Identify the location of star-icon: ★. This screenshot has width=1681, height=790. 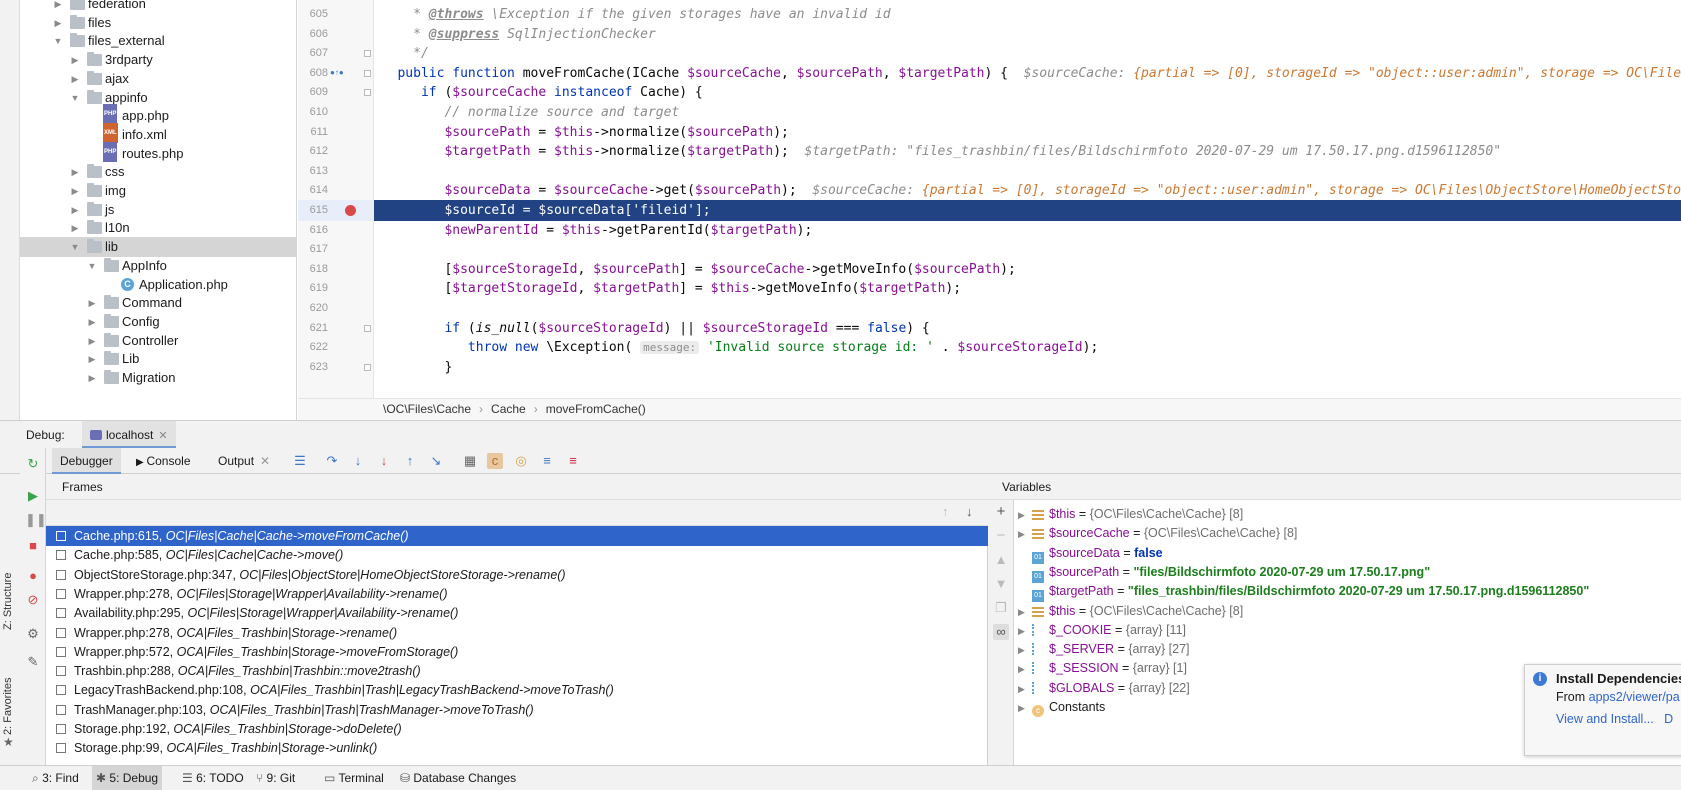
(8, 742).